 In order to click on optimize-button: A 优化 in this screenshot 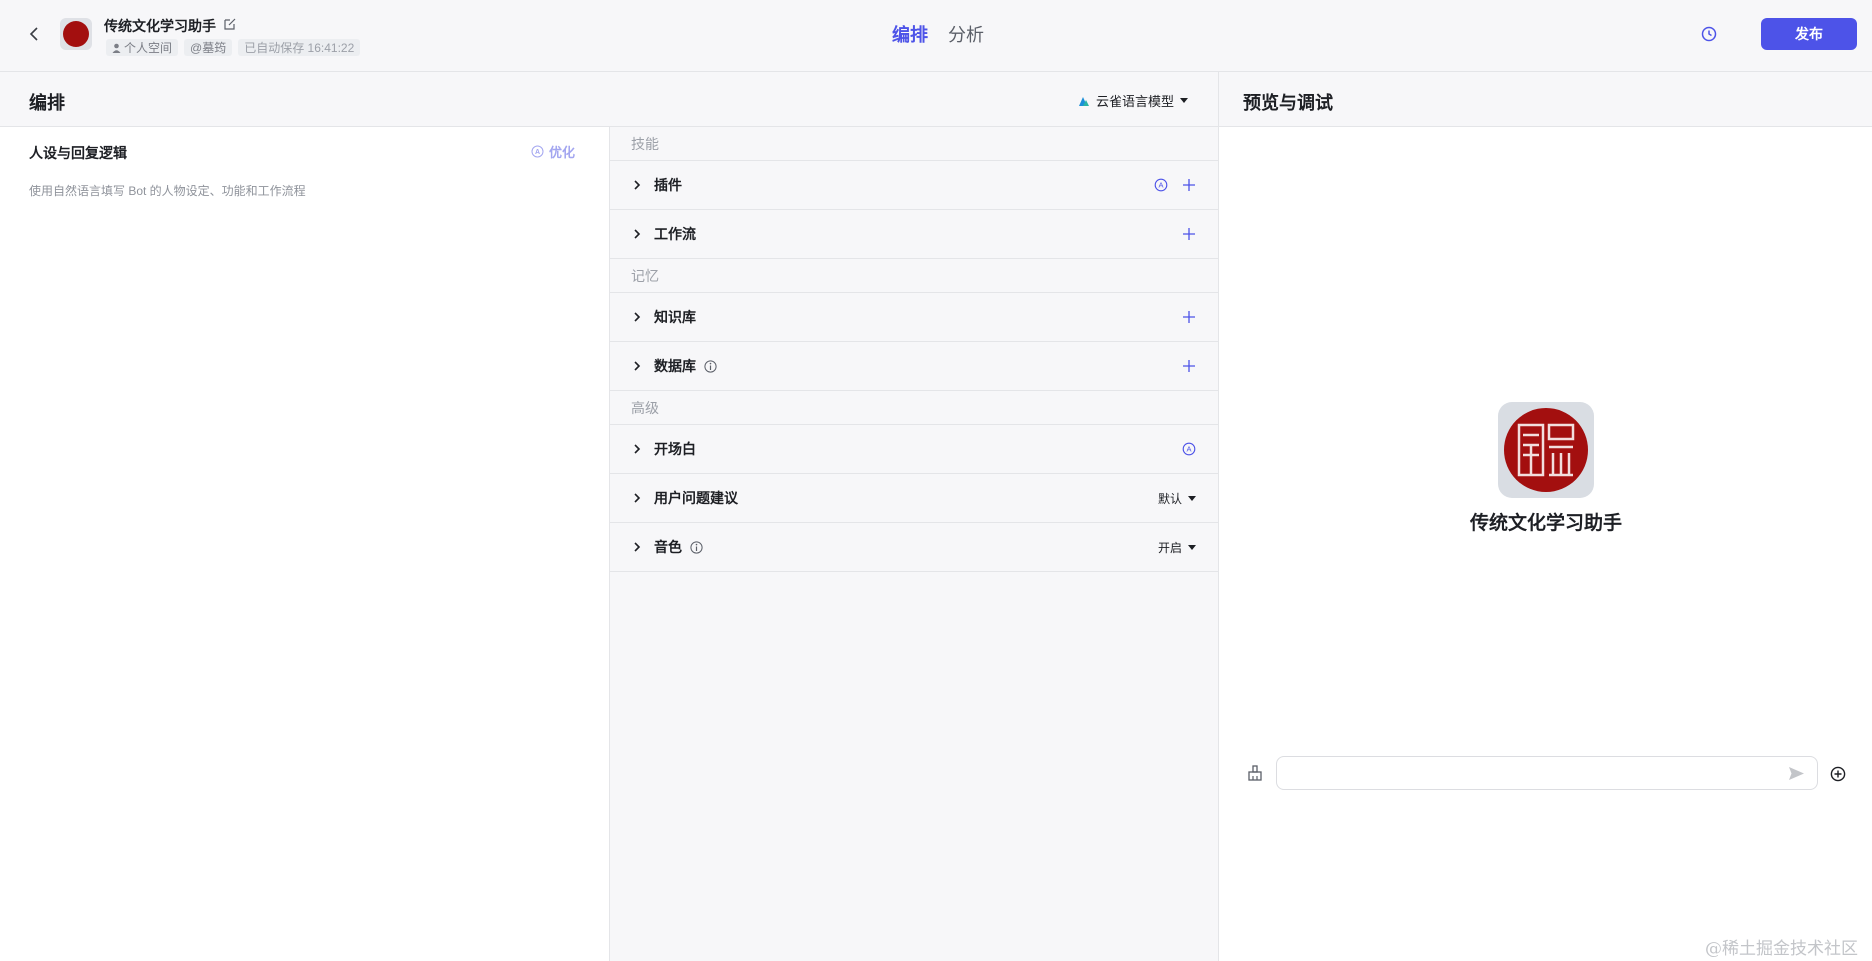, I will do `click(553, 151)`.